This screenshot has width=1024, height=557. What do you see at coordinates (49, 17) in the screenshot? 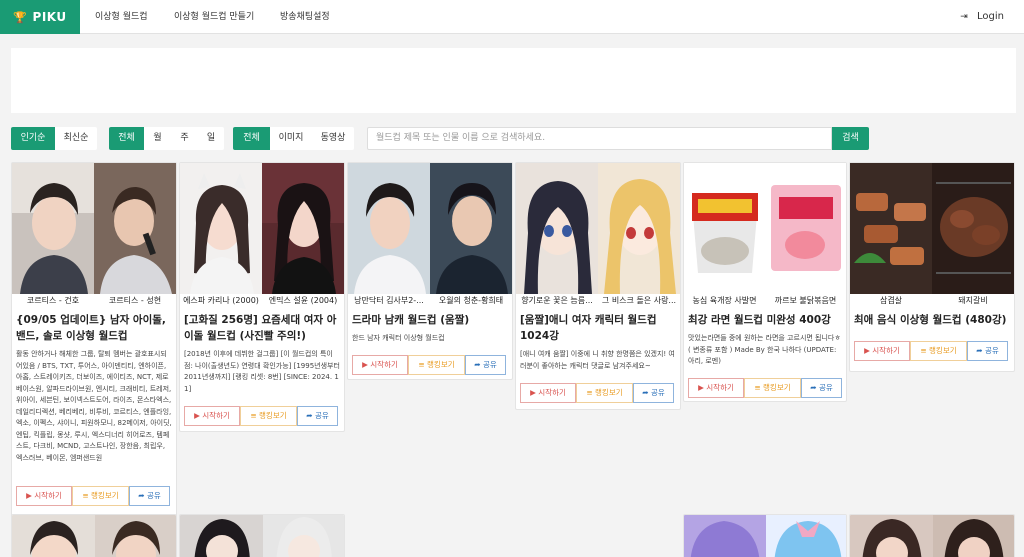
I see `logo-text: PIKU` at bounding box center [49, 17].